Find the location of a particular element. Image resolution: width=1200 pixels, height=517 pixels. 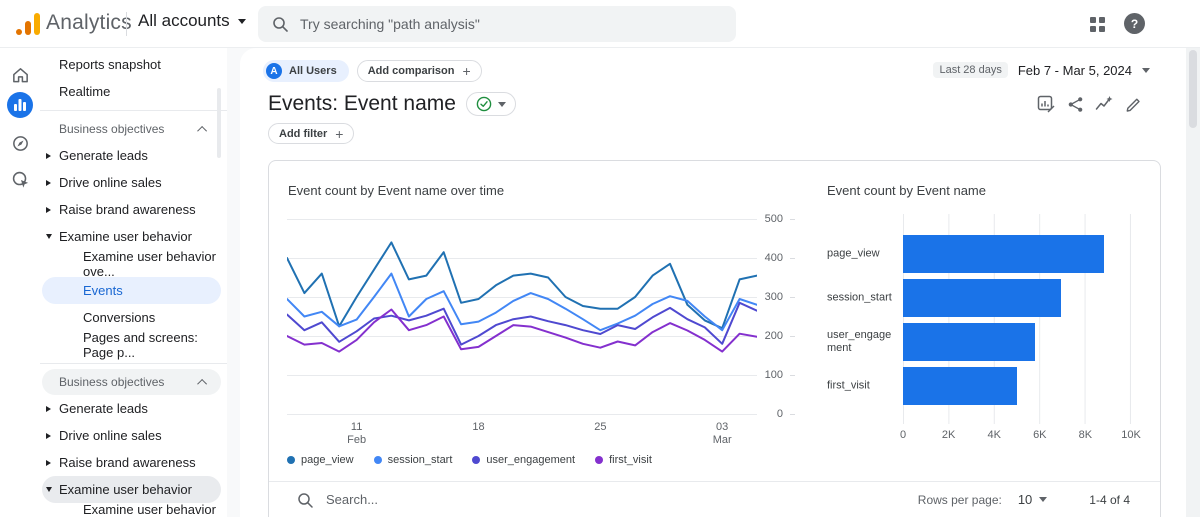

sidebar-item-examine-user-behavior-2: Examine user behavior is located at coordinates (131, 489).